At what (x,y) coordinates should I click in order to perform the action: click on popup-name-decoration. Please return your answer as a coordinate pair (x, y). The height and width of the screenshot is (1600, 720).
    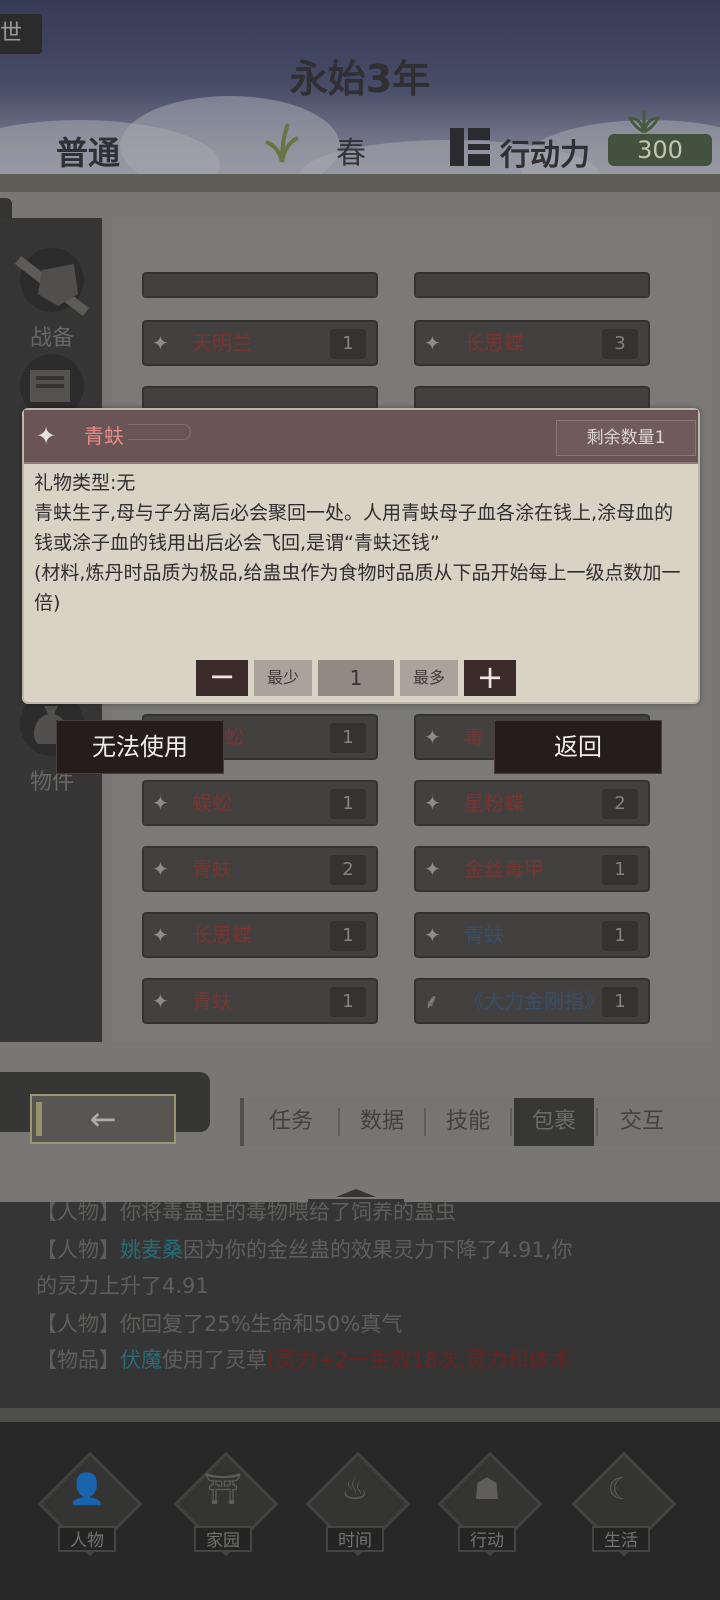
    Looking at the image, I should click on (159, 432).